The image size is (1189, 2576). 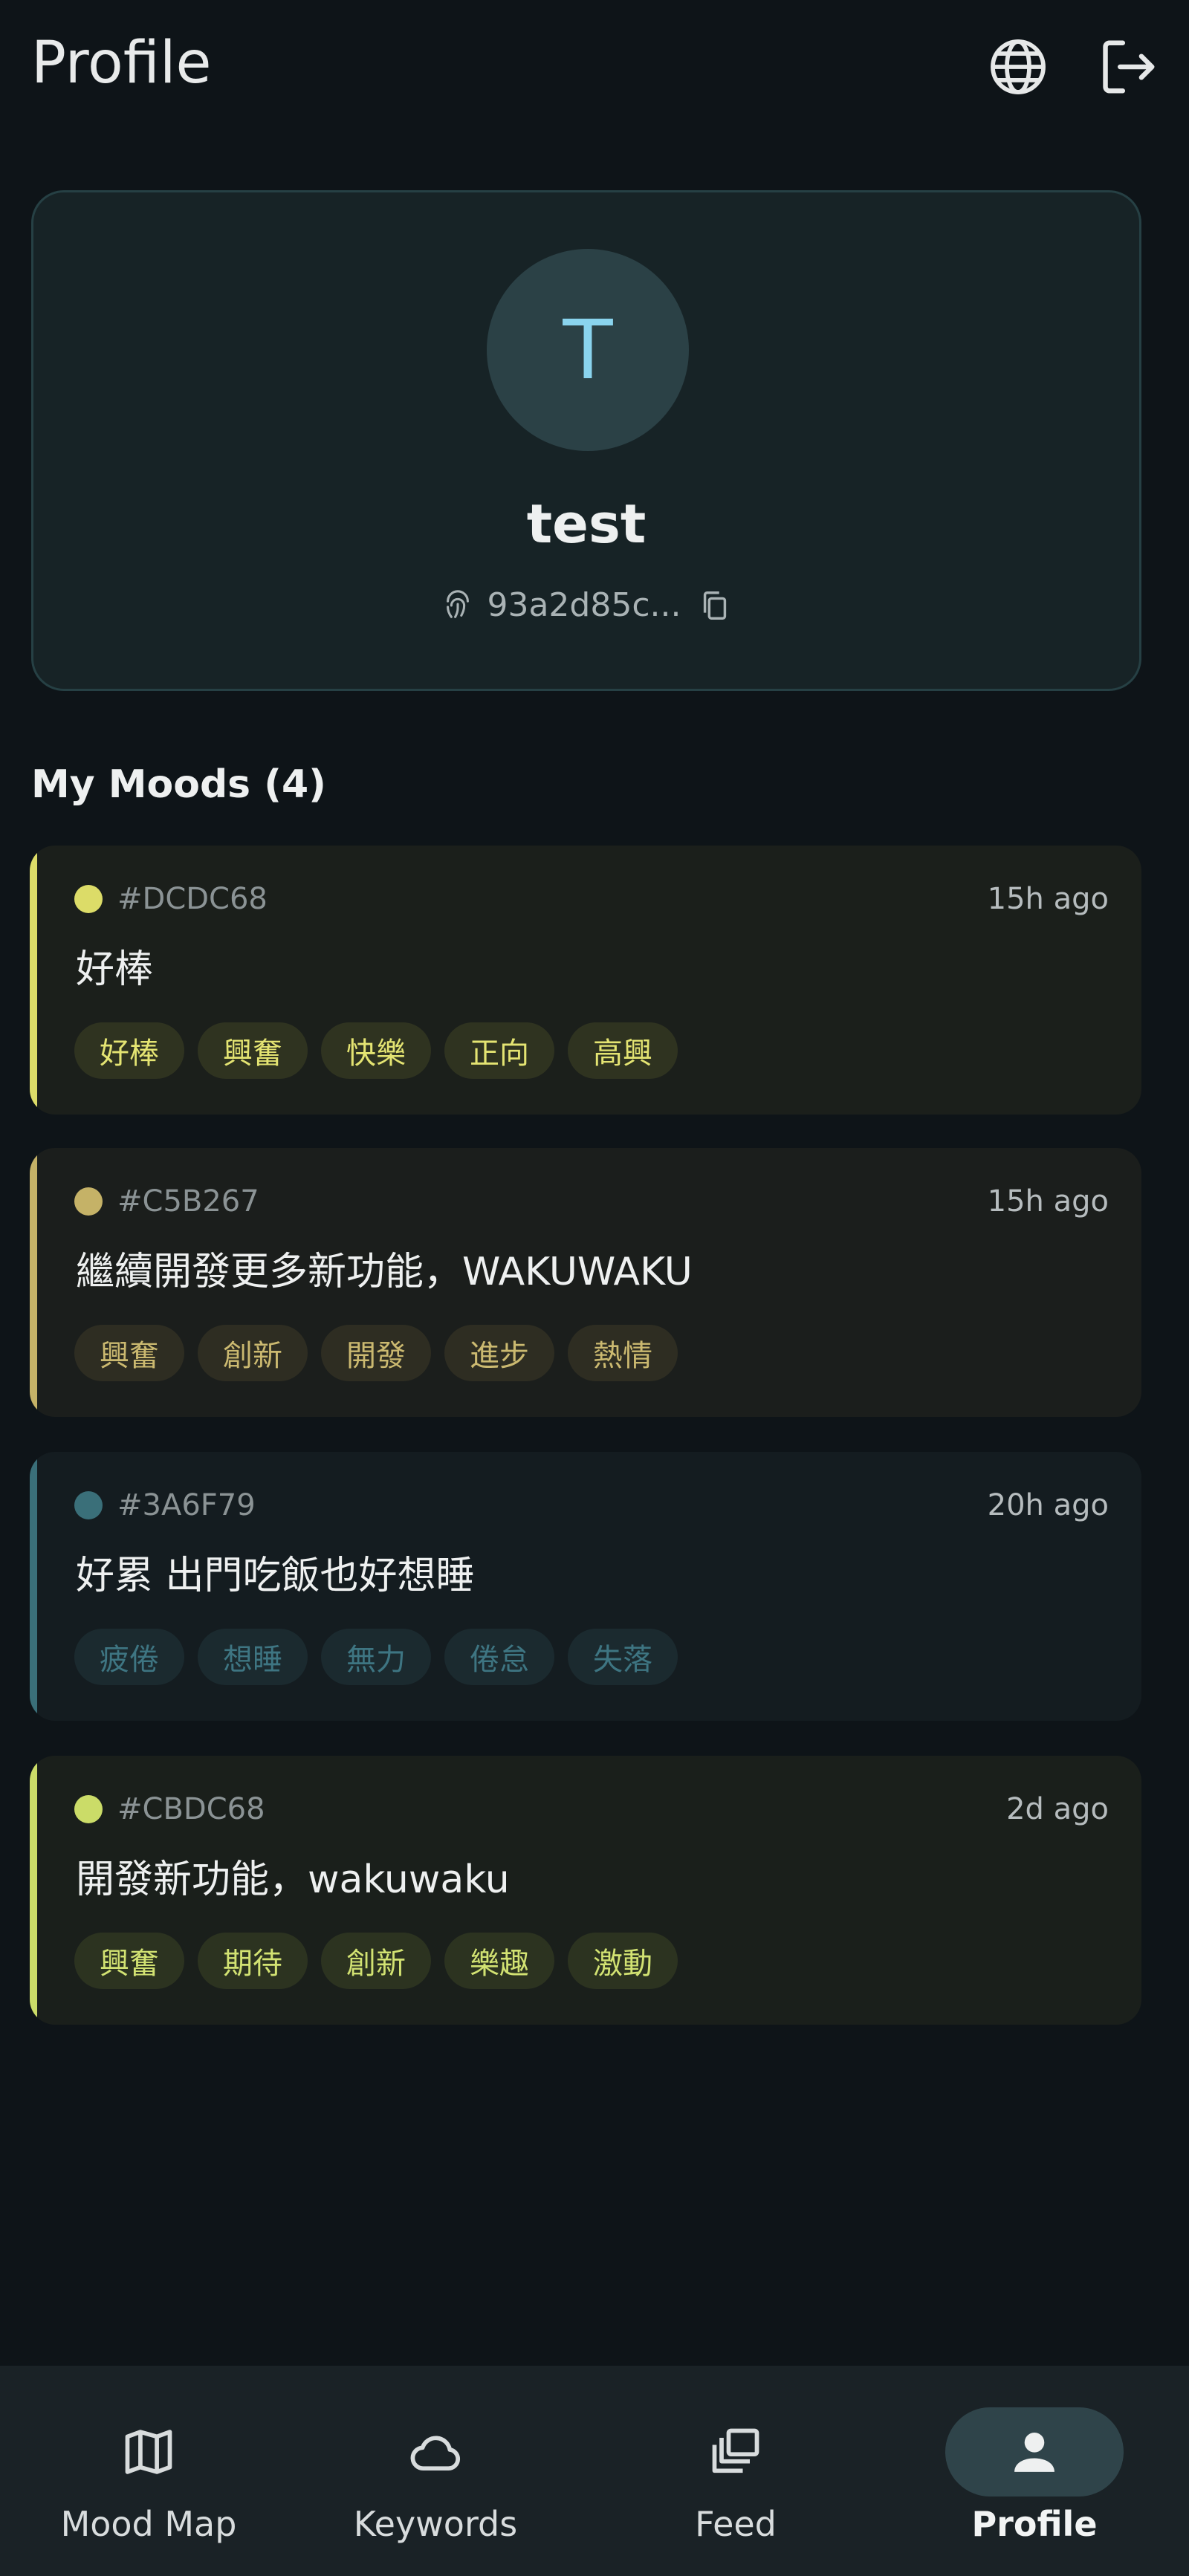 I want to click on mood-text: 好累 出門吃飯也好想睡, so click(x=275, y=1576).